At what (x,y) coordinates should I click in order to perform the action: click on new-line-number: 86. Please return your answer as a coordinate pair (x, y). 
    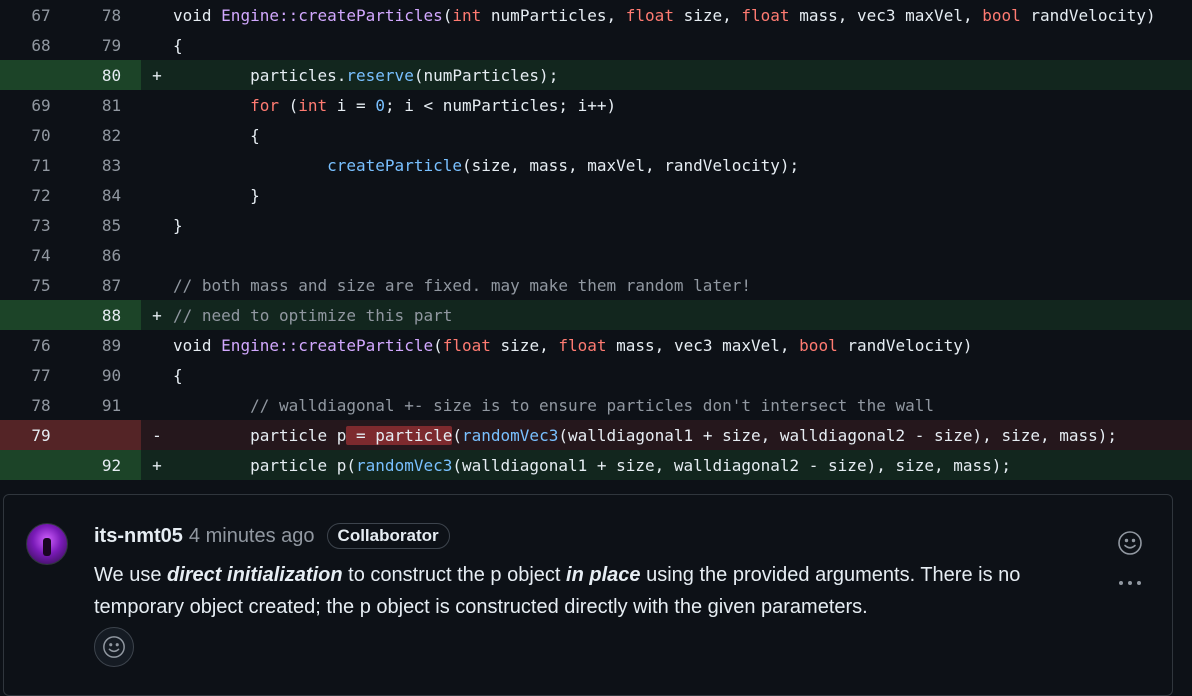
    Looking at the image, I should click on (111, 255).